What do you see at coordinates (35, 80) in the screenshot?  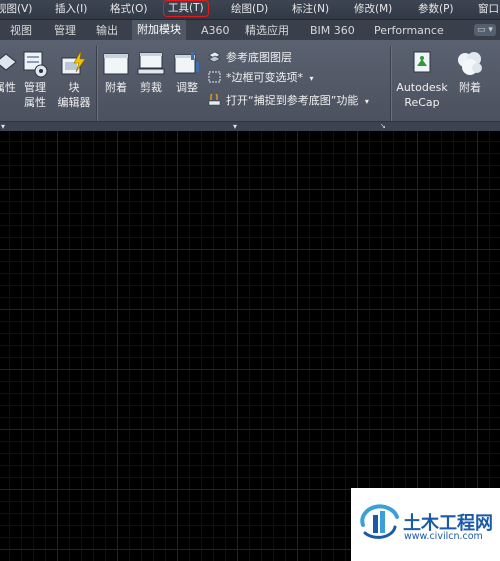 I see `manage-attributes-button: 管理 属性` at bounding box center [35, 80].